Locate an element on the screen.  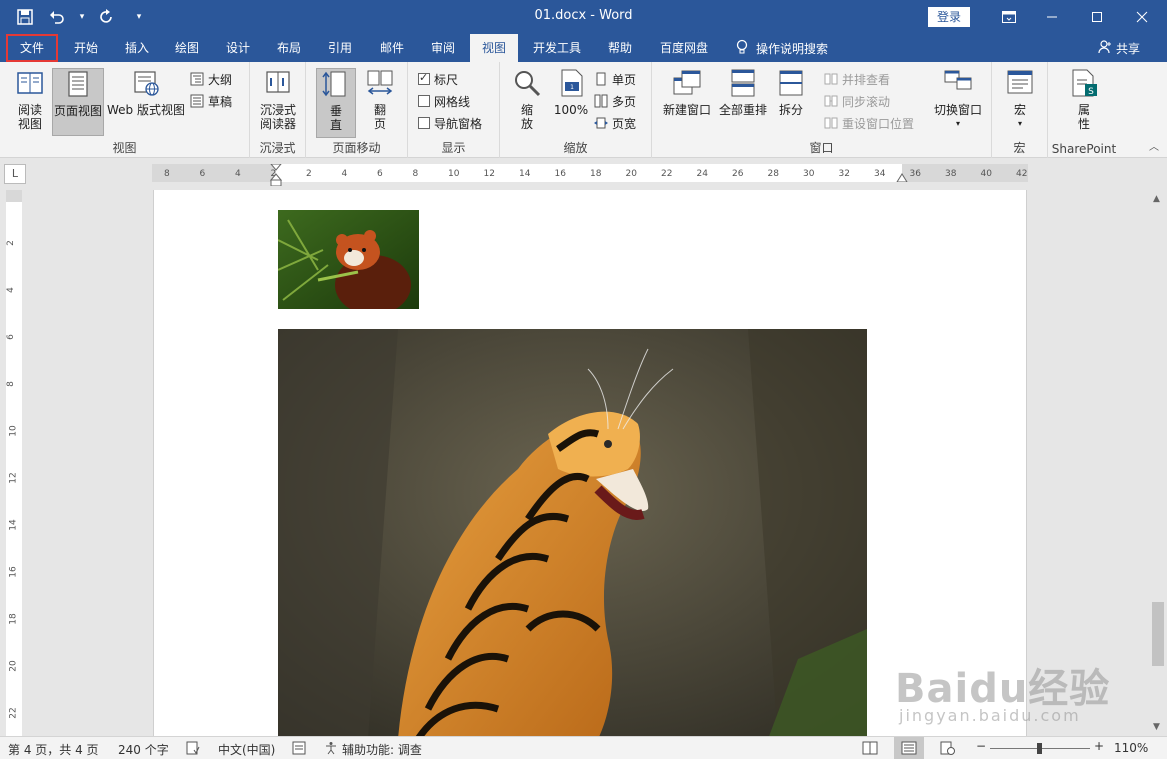
immersive-reader-button: 沉浸式 阅读器 is located at coordinates (278, 104).